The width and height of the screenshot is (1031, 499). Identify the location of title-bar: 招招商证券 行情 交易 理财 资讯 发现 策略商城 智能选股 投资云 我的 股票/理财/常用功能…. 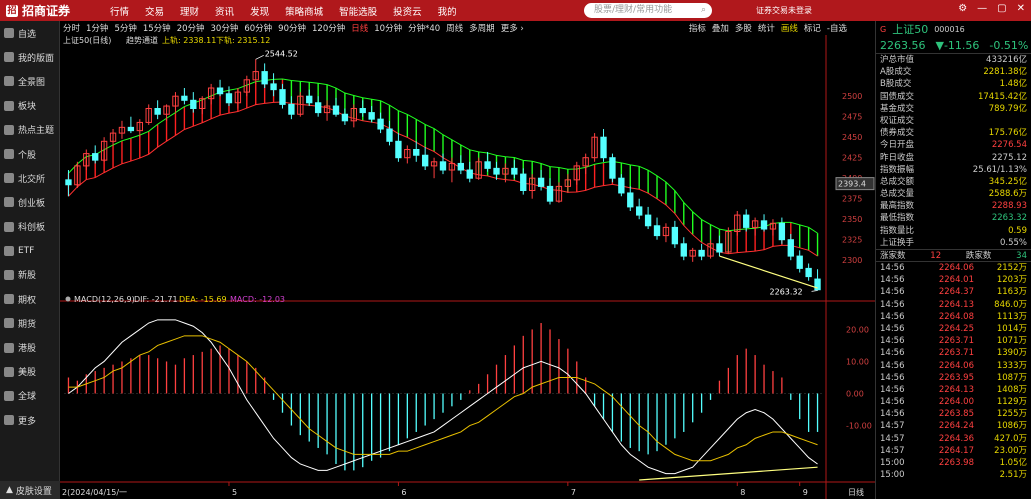
(515, 10).